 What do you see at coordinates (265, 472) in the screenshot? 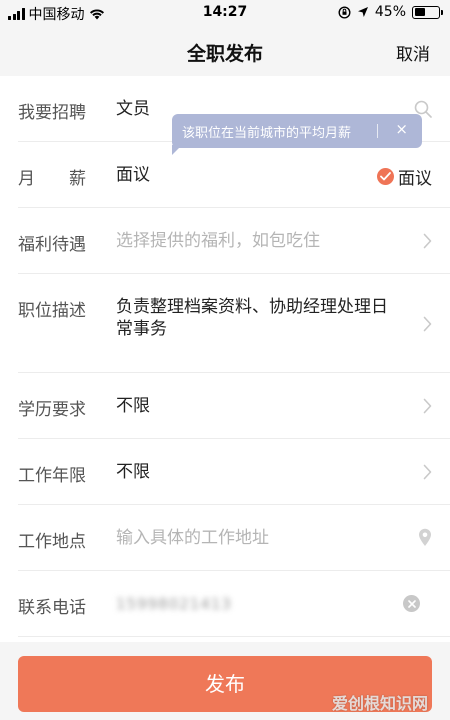
I see `experience-value: 不限` at bounding box center [265, 472].